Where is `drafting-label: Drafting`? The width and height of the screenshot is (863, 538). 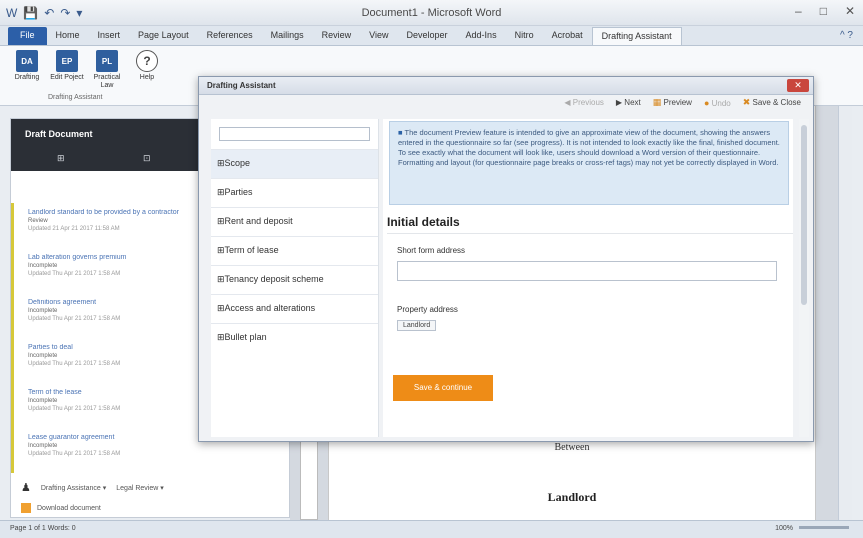
drafting-label: Drafting is located at coordinates (27, 77).